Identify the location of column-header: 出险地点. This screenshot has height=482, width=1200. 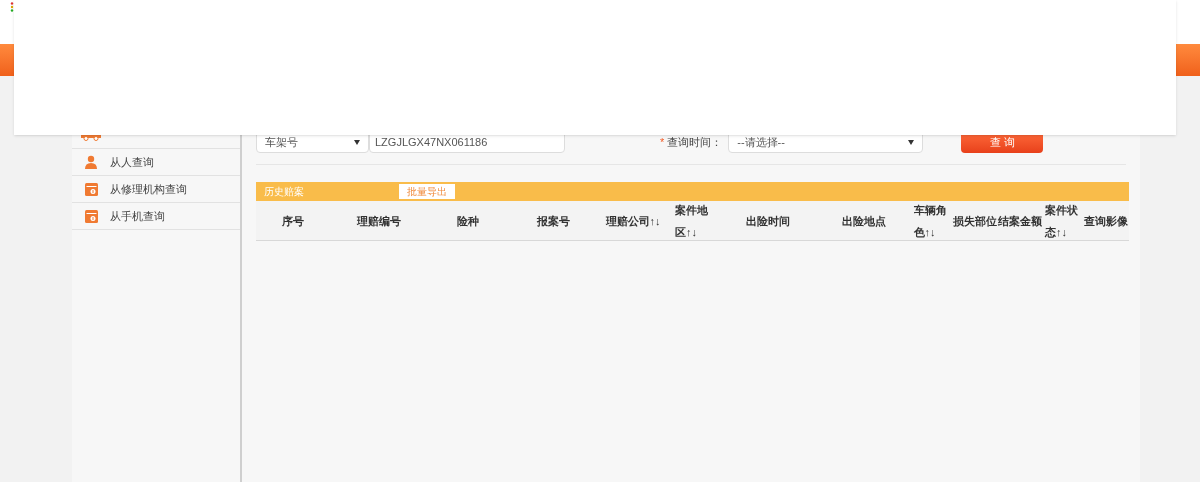
(864, 221).